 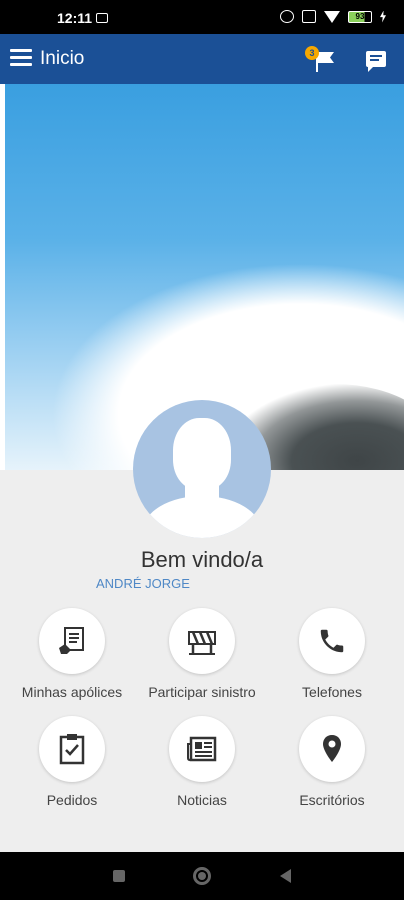 I want to click on tile-noticias: Noticias, so click(x=202, y=771).